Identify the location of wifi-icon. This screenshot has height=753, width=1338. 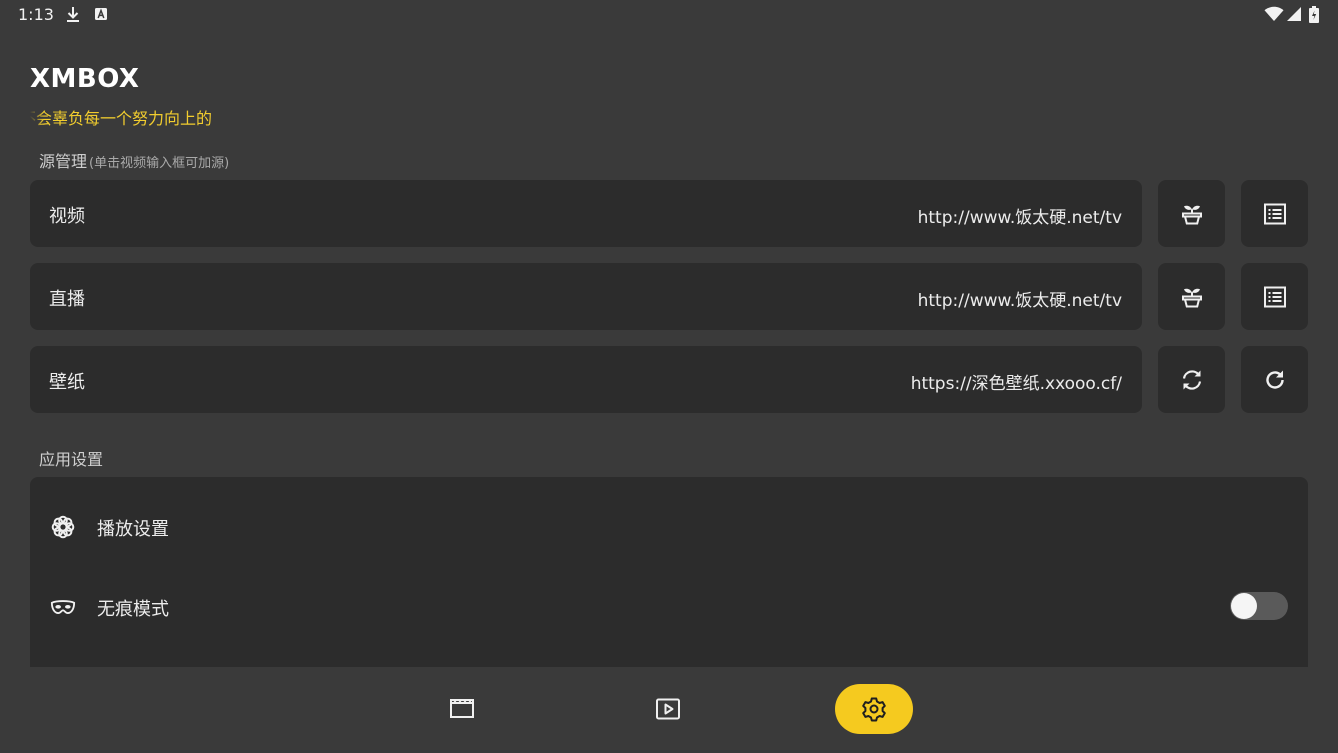
(1274, 16).